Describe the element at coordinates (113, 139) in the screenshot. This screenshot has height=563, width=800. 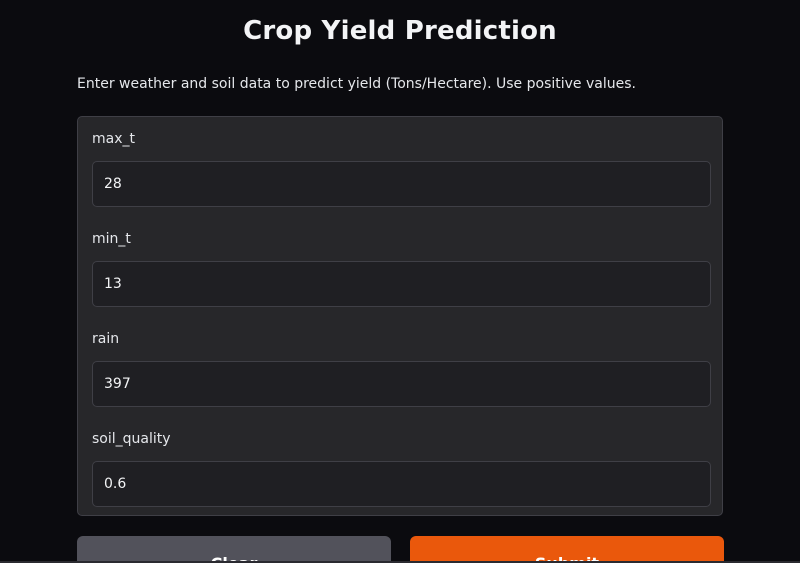
I see `field-label-max-t: max_t` at that location.